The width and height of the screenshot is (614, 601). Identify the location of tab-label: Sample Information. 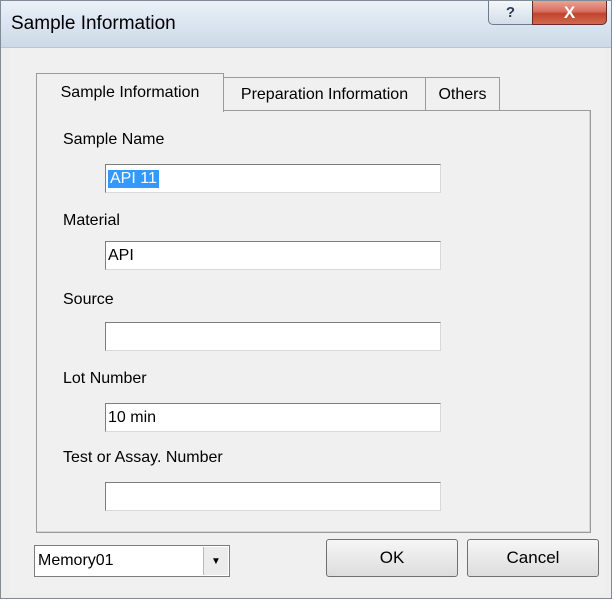
(130, 92).